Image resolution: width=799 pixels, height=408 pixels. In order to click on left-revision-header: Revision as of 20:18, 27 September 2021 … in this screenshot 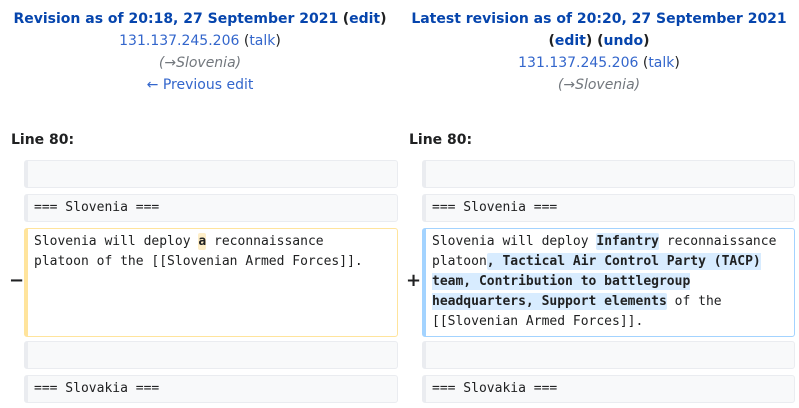, I will do `click(200, 52)`.